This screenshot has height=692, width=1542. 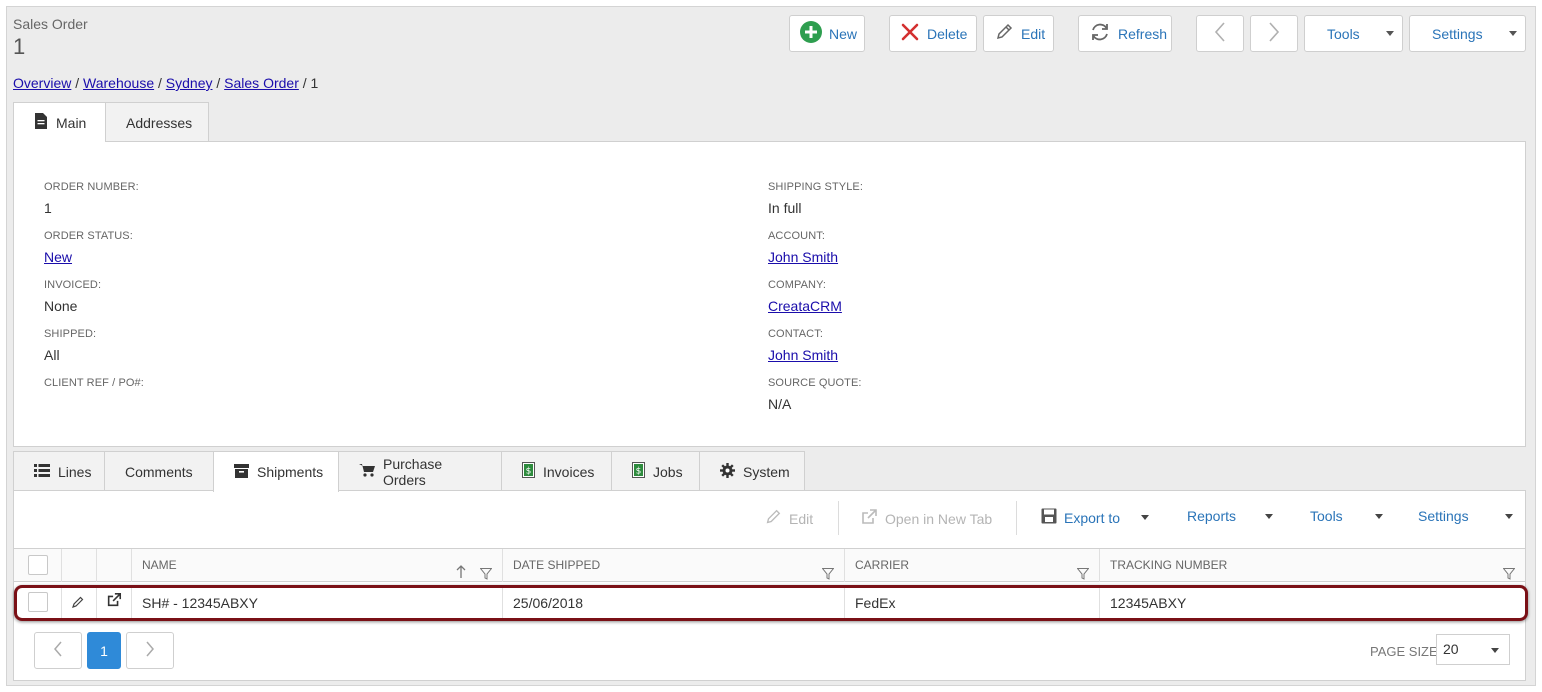 What do you see at coordinates (939, 518) in the screenshot?
I see `open-in-new-tab-label: Open in New Tab` at bounding box center [939, 518].